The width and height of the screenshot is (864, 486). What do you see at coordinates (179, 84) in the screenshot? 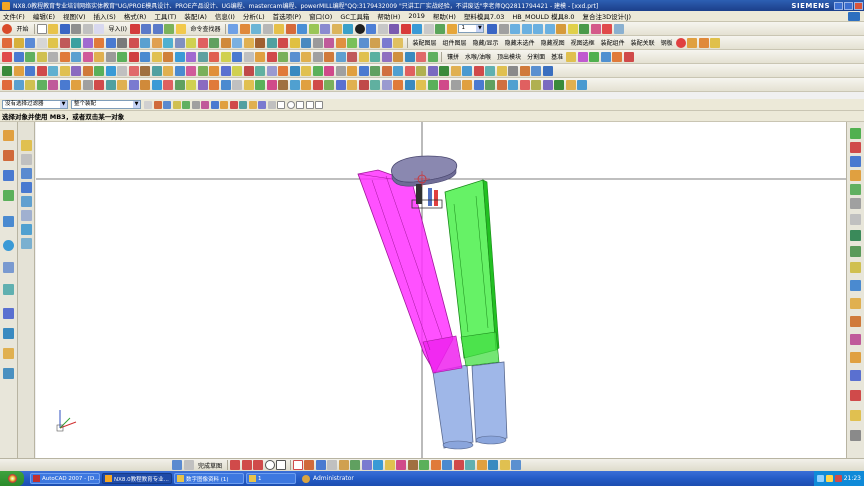
I see `edit-tool-16-icon` at bounding box center [179, 84].